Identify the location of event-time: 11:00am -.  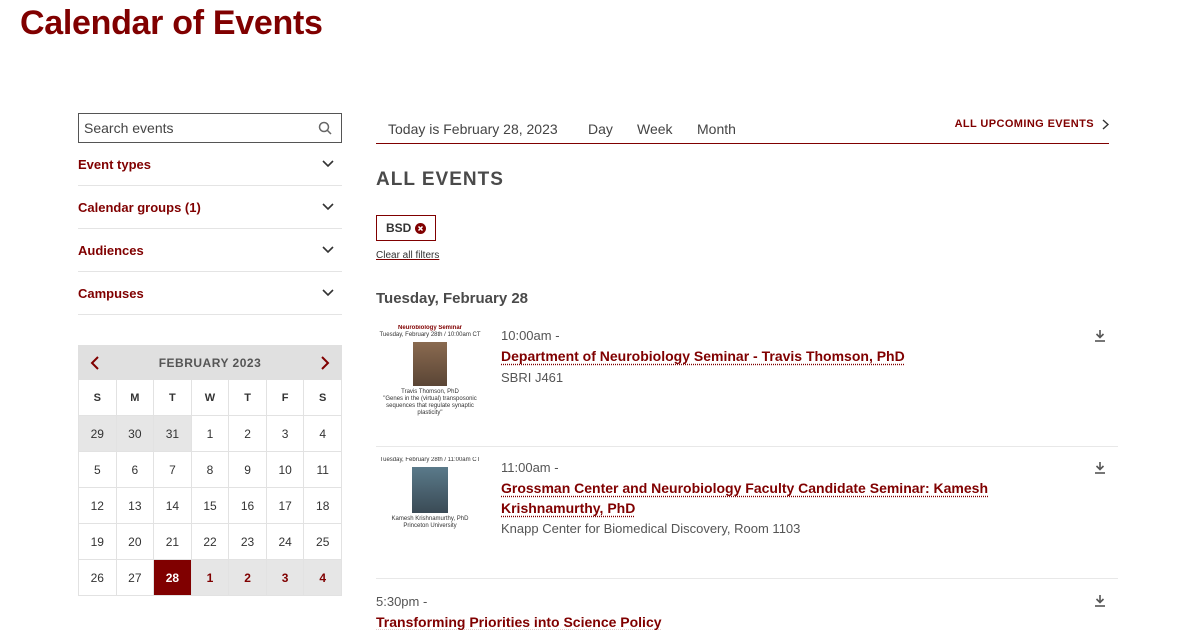
(530, 467).